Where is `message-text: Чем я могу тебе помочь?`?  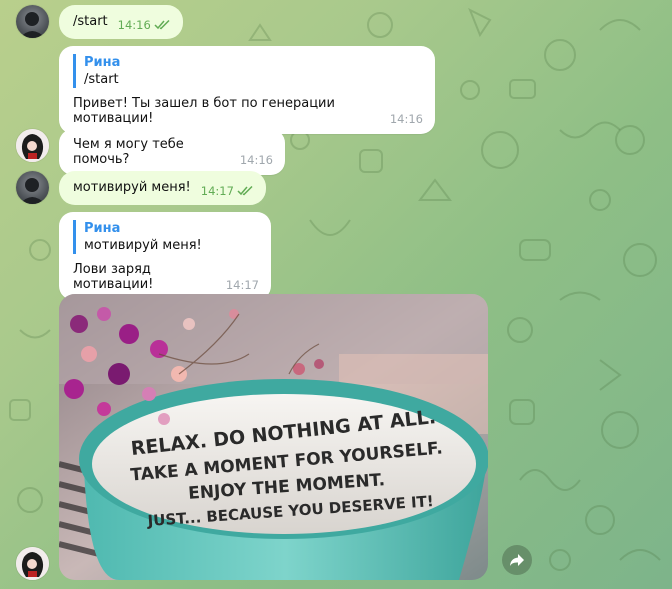
message-text: Чем я могу тебе помочь? is located at coordinates (128, 152).